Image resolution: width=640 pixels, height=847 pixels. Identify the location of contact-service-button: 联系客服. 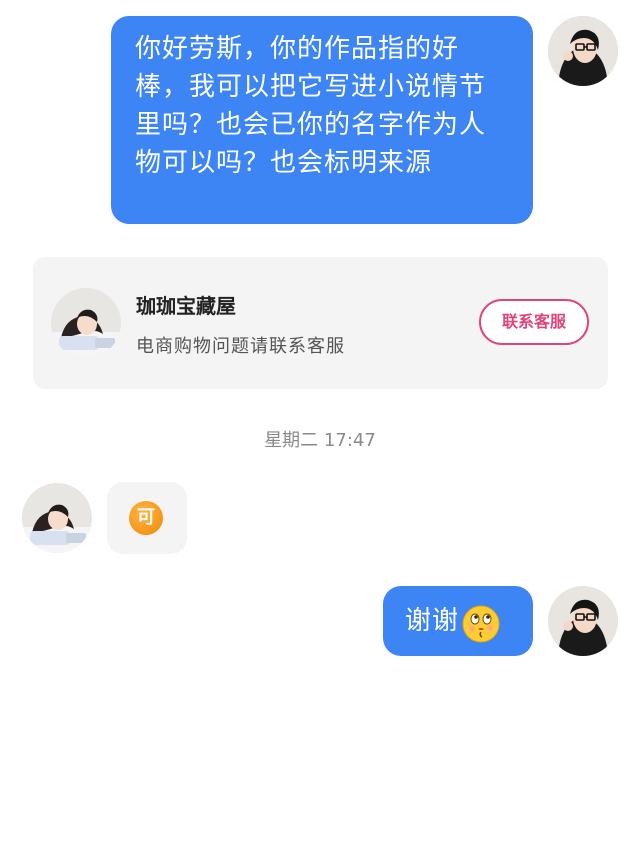
(534, 322).